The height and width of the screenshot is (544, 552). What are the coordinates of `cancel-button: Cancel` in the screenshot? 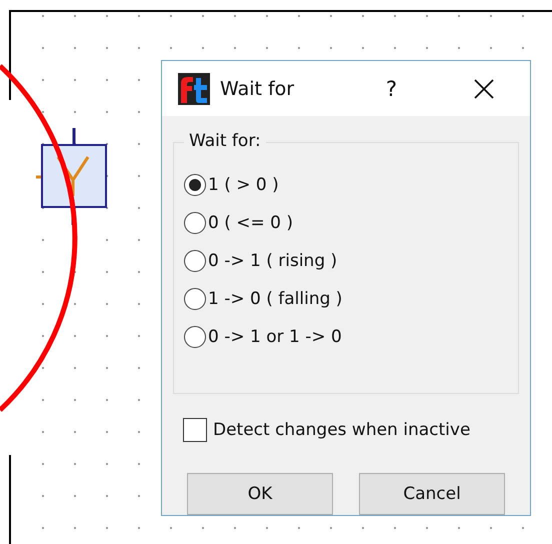 It's located at (432, 494).